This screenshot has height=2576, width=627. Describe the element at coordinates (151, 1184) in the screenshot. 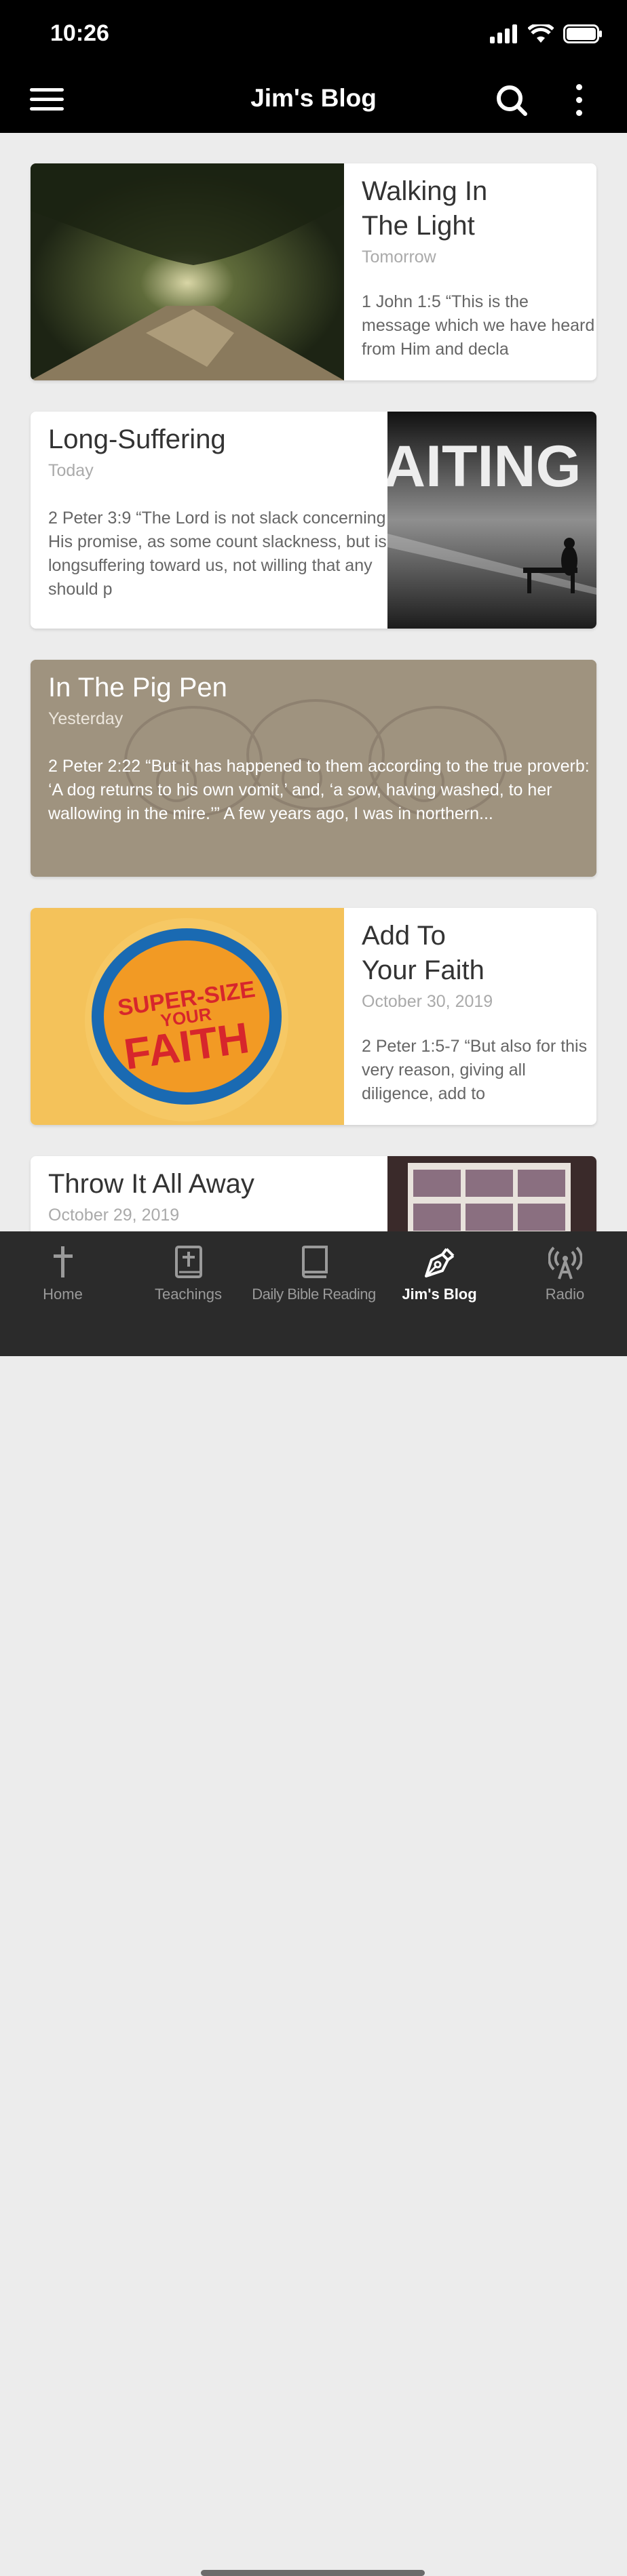

I see `post-title: Throw It All Away` at that location.